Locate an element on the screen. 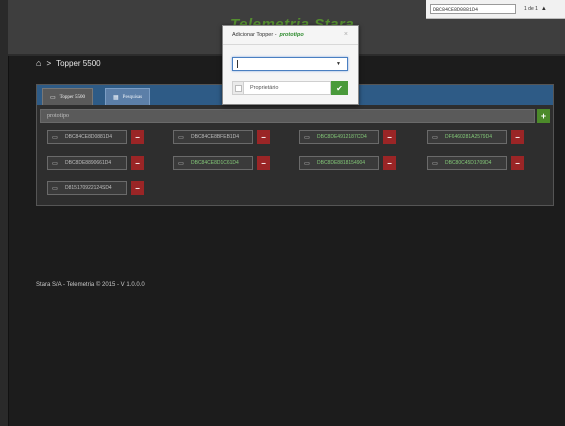 The width and height of the screenshot is (565, 426). close-icon: × is located at coordinates (346, 34).